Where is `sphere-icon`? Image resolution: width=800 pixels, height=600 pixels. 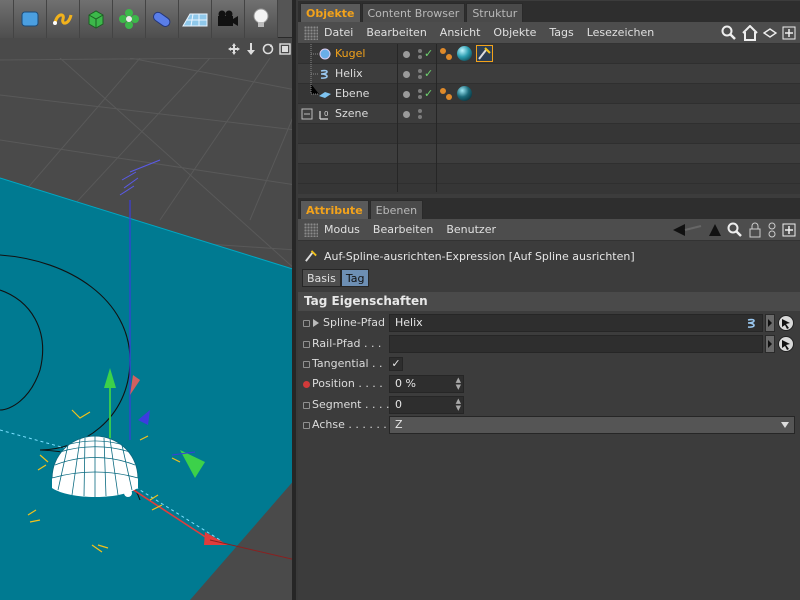
sphere-icon is located at coordinates (325, 54).